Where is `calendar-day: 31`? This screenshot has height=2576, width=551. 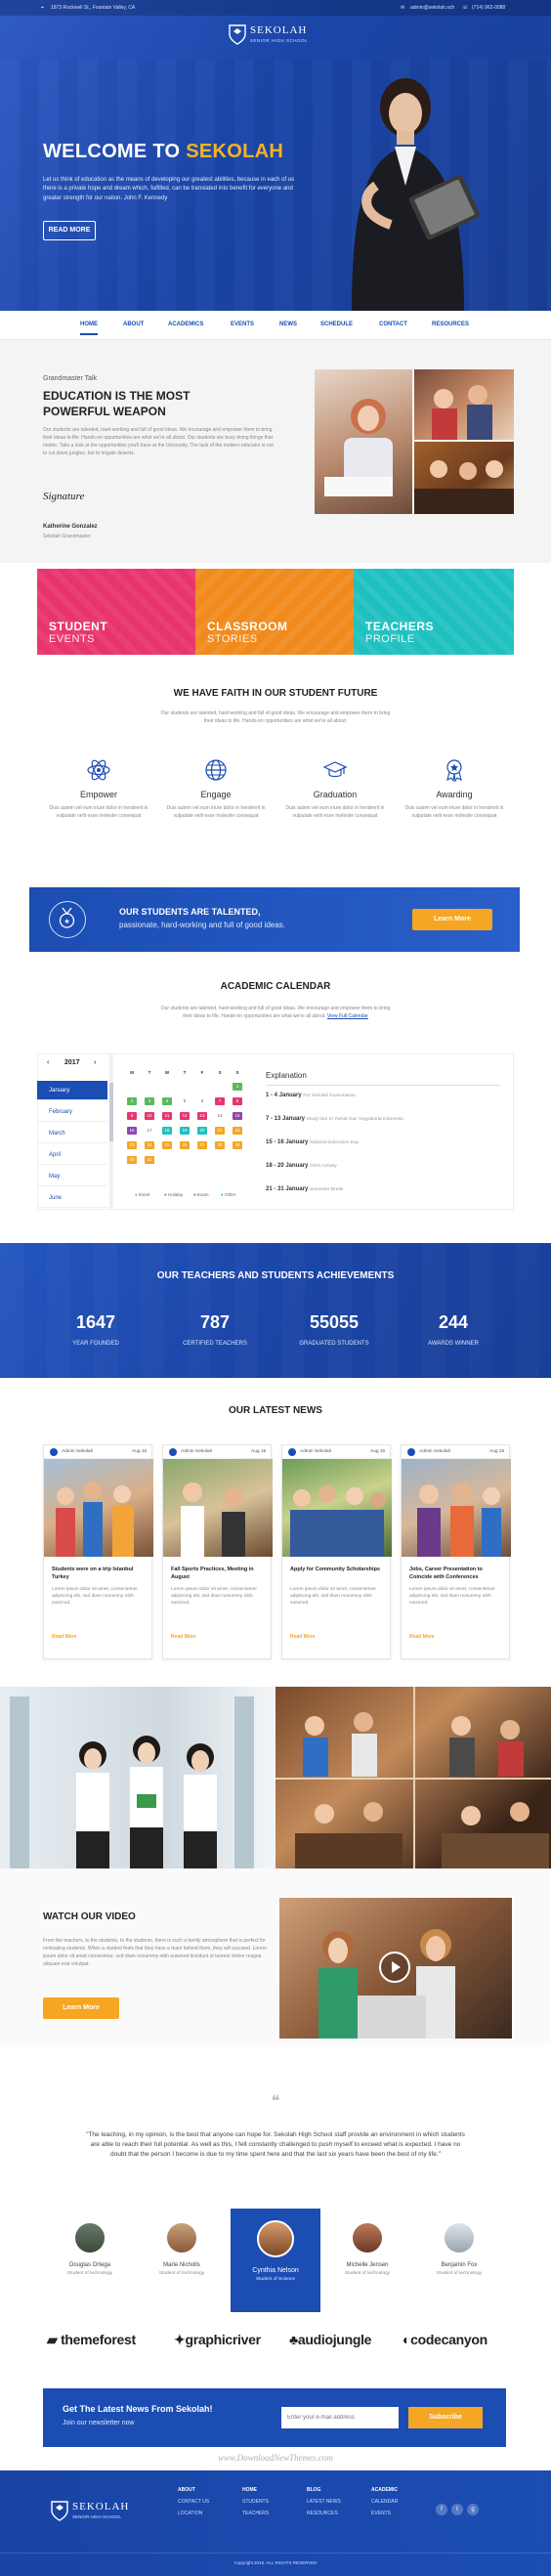
calendar-day: 31 is located at coordinates (149, 1160).